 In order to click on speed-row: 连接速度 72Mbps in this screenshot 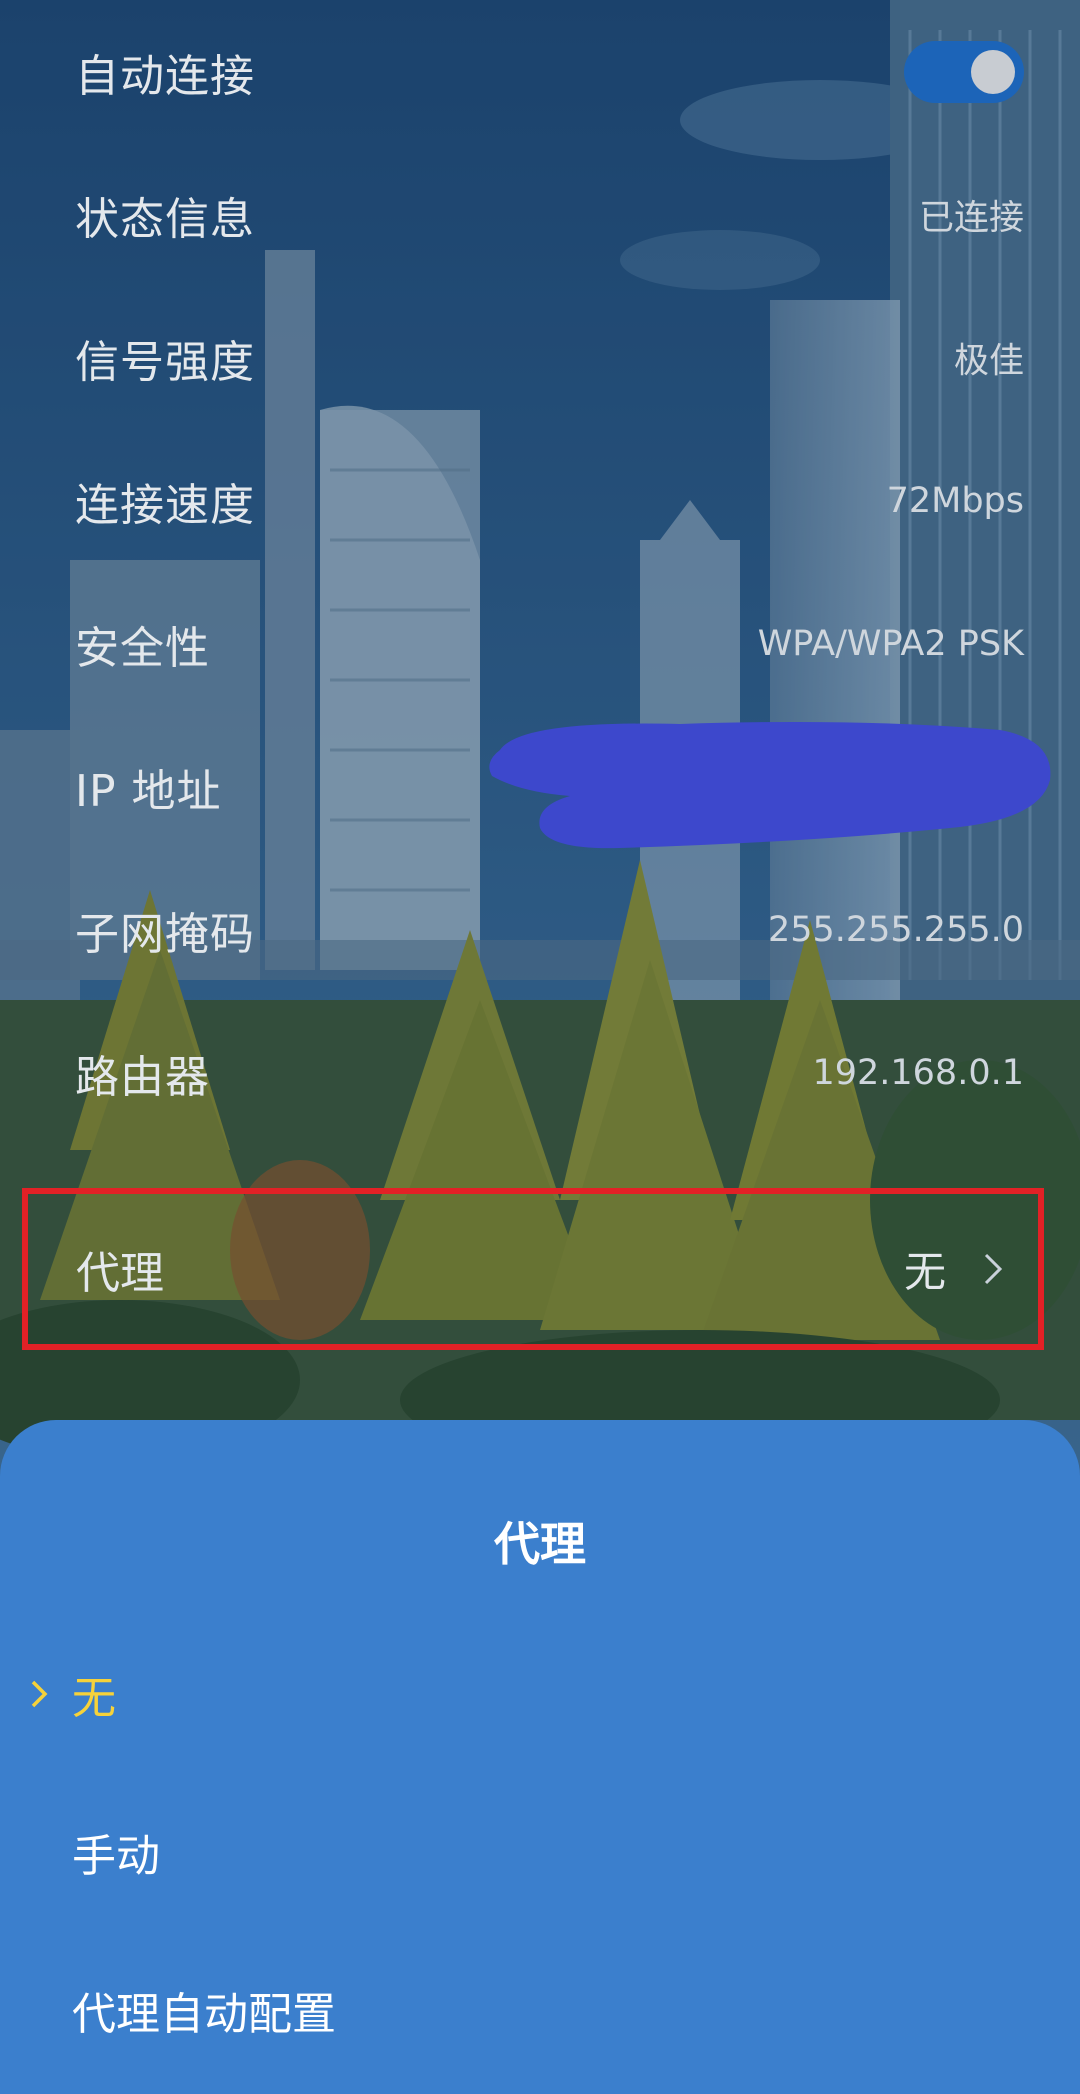, I will do `click(540, 500)`.